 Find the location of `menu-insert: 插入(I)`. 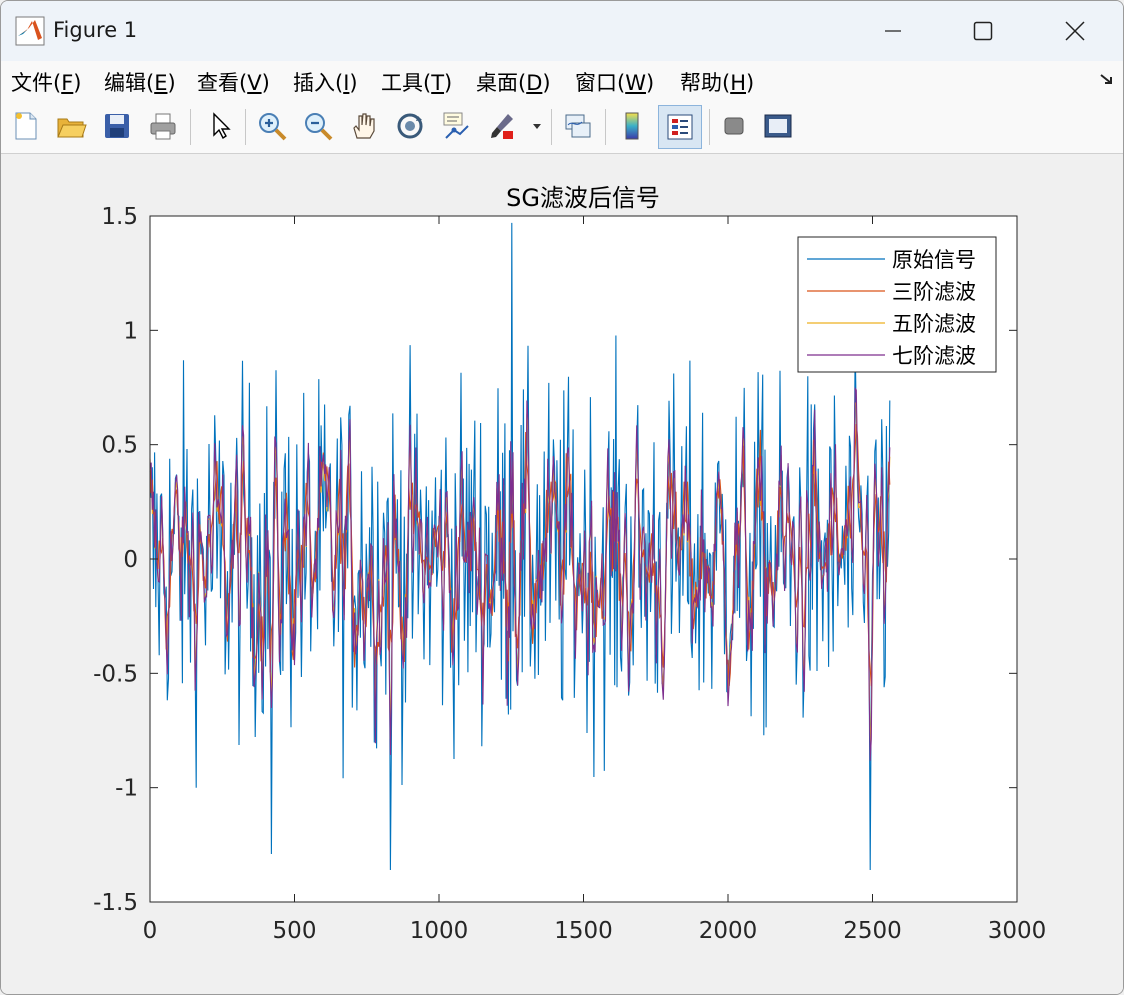

menu-insert: 插入(I) is located at coordinates (325, 82).